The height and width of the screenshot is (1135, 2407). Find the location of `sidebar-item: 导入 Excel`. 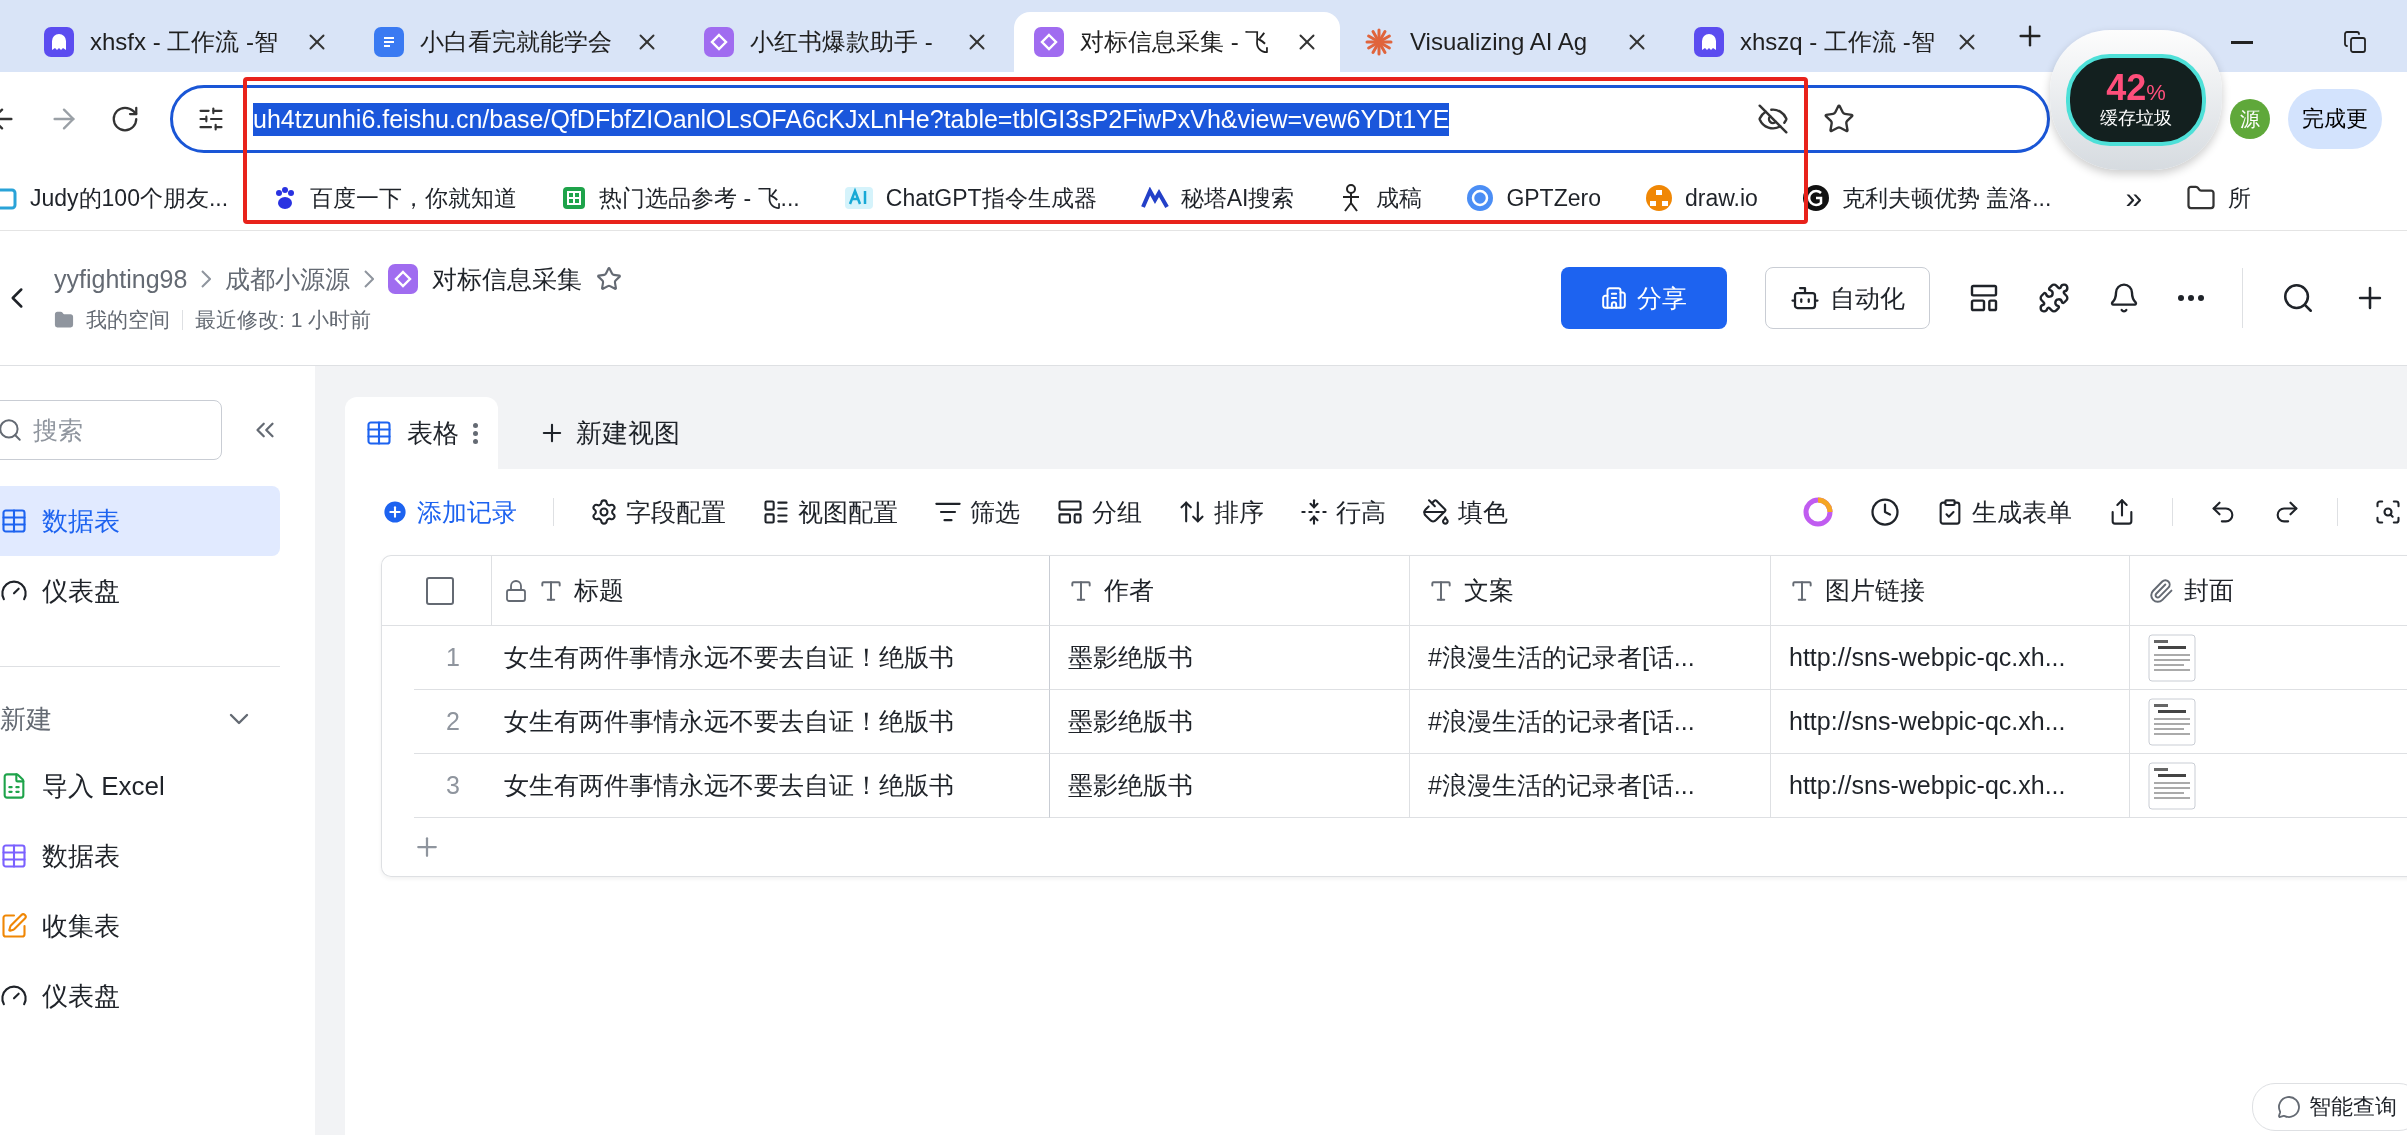

sidebar-item: 导入 Excel is located at coordinates (140, 786).